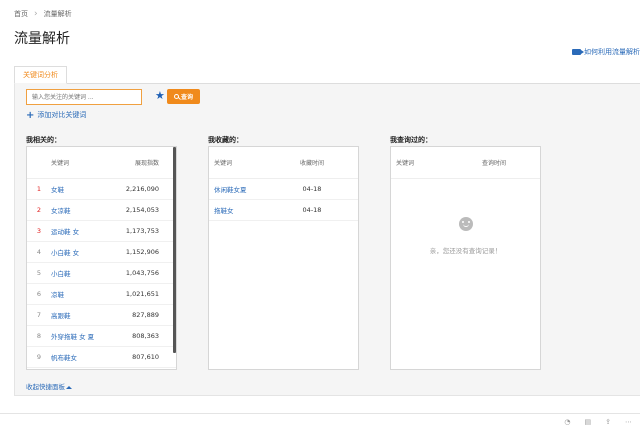  Describe the element at coordinates (82, 273) in the screenshot. I see `keyword-link: 小白鞋` at that location.